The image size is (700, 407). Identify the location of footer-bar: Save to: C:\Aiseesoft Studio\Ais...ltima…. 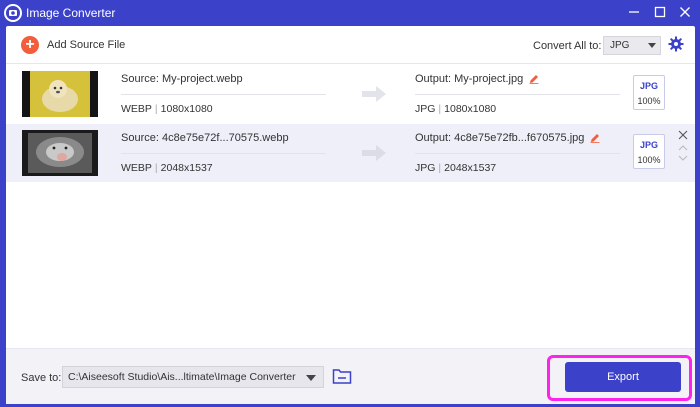
(350, 376).